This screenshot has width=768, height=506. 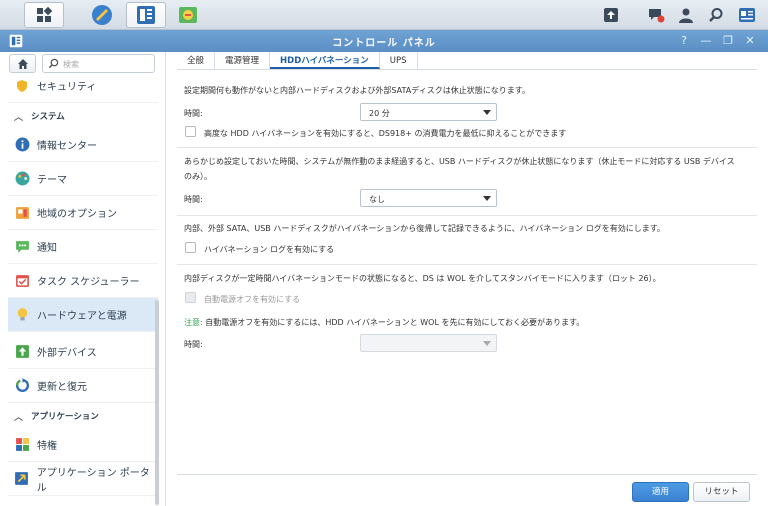 What do you see at coordinates (22, 213) in the screenshot?
I see `region-icon` at bounding box center [22, 213].